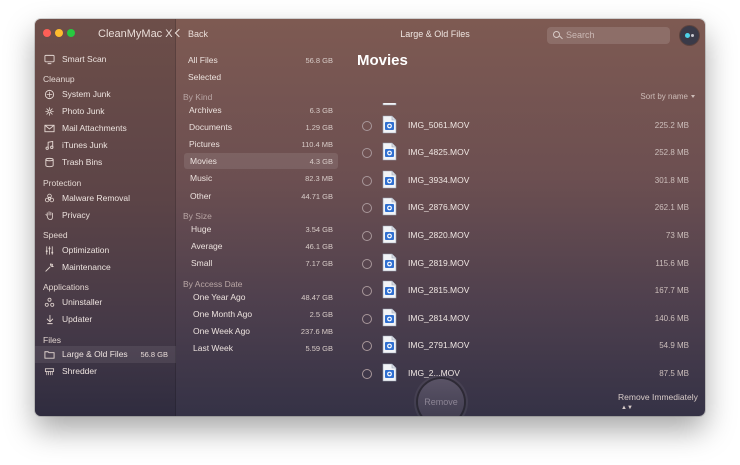  What do you see at coordinates (105, 111) in the screenshot?
I see `sidebar-item-photo-junk: Photo Junk` at bounding box center [105, 111].